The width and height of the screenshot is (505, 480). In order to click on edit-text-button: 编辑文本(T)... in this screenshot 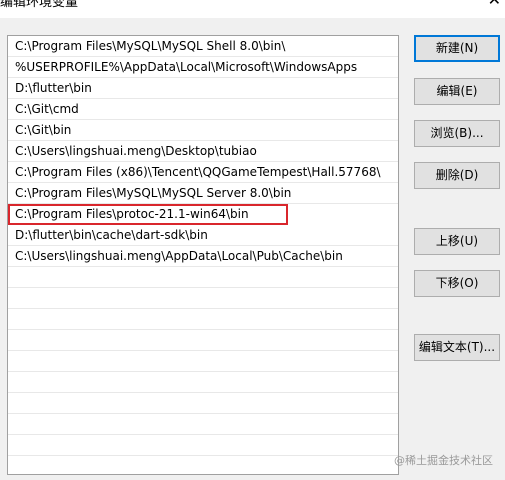, I will do `click(457, 347)`.